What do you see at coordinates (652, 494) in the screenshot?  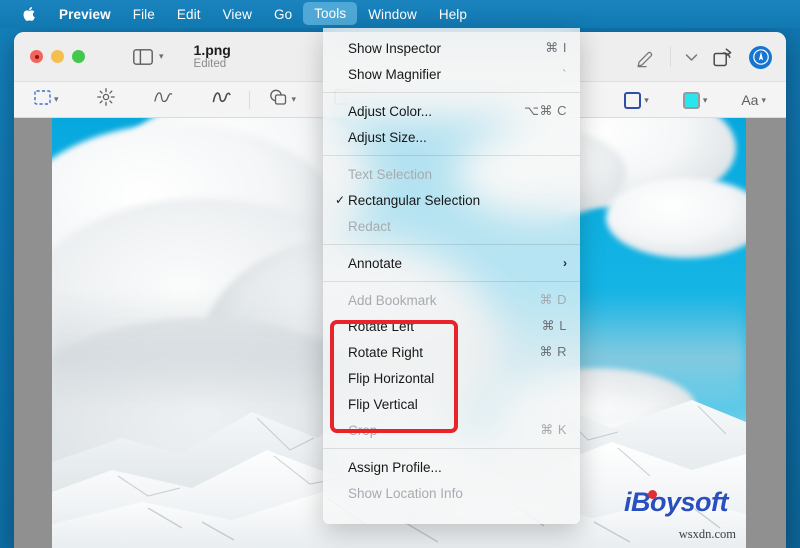 I see `watermark-dot-icon` at bounding box center [652, 494].